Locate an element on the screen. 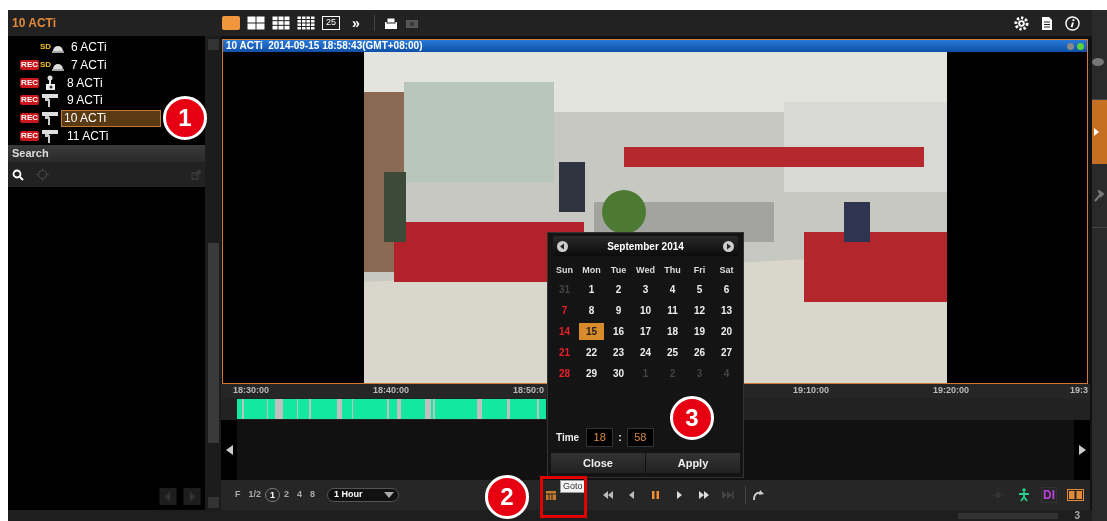 The height and width of the screenshot is (521, 1107). calendar-month: September 2014 is located at coordinates (645, 246).